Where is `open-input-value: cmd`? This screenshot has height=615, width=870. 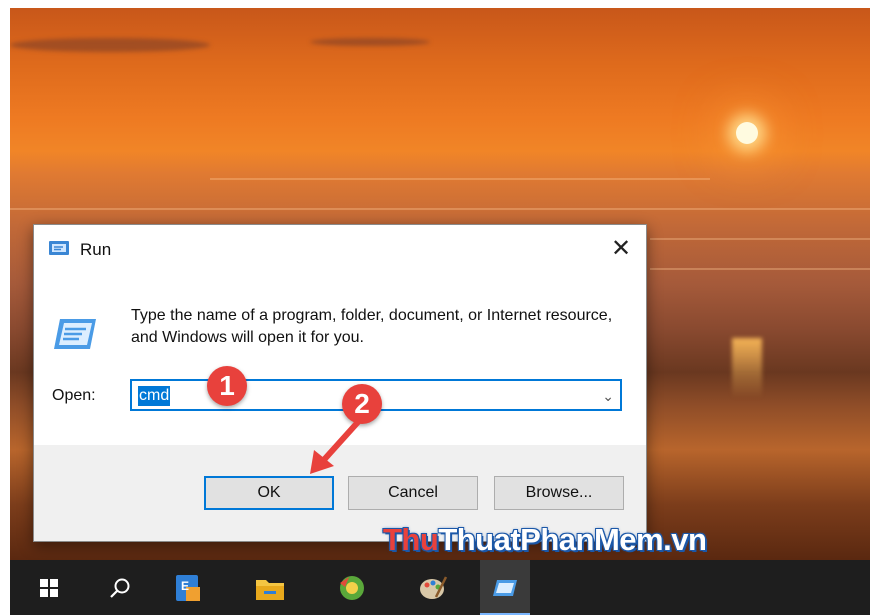
open-input-value: cmd is located at coordinates (154, 396).